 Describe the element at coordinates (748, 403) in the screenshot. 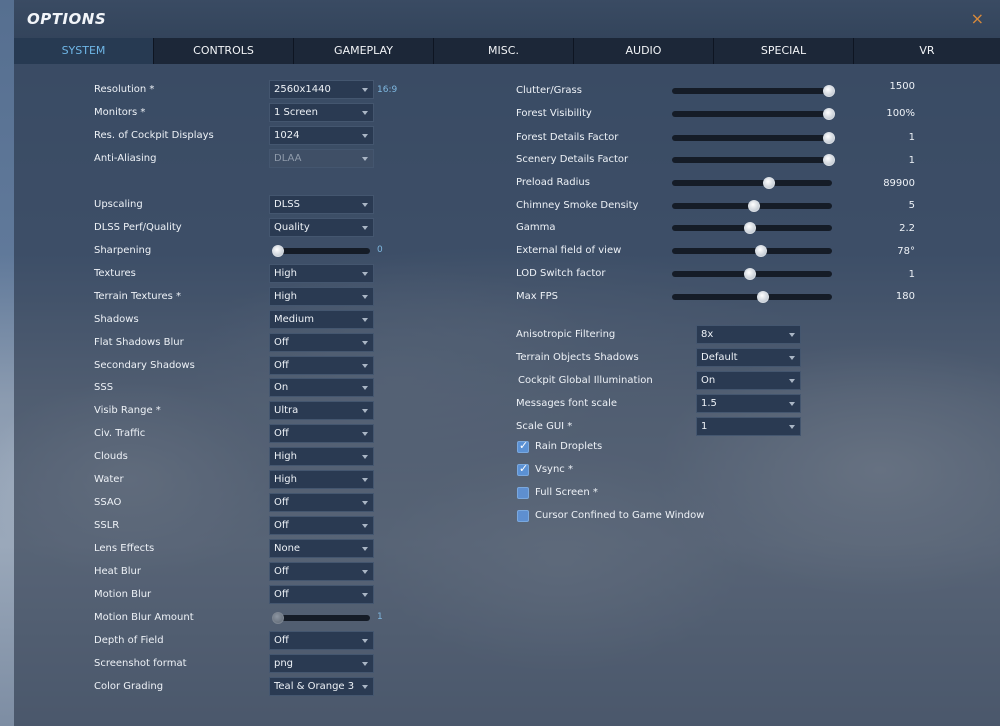

I see `messages-font-scale-dropdown: 1.5` at that location.